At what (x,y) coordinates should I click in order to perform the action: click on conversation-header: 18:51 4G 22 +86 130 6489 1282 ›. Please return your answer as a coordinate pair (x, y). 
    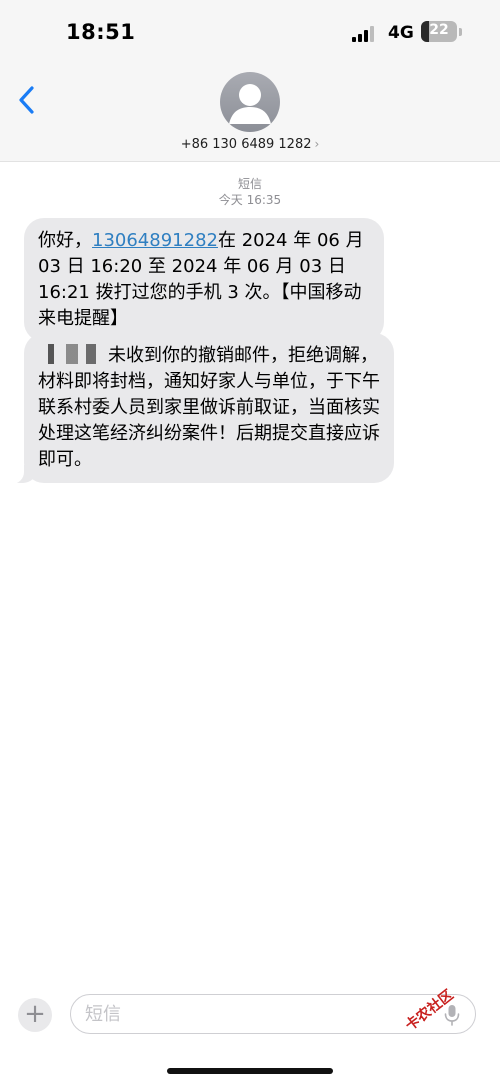
    Looking at the image, I should click on (250, 81).